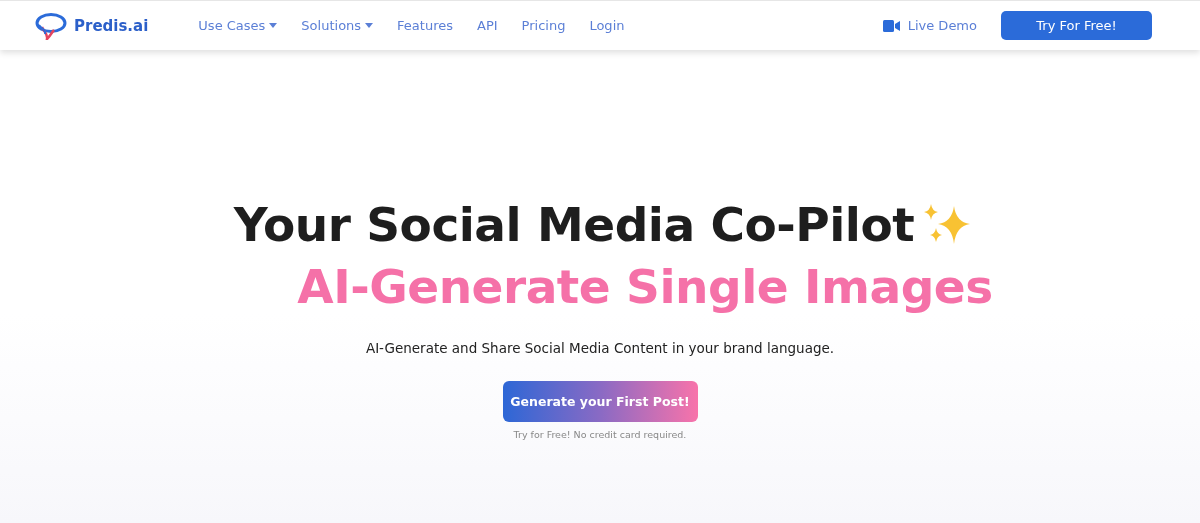 This screenshot has width=1200, height=523. Describe the element at coordinates (600, 434) in the screenshot. I see `free-trial-note: Try for Free! No credit card required.` at that location.